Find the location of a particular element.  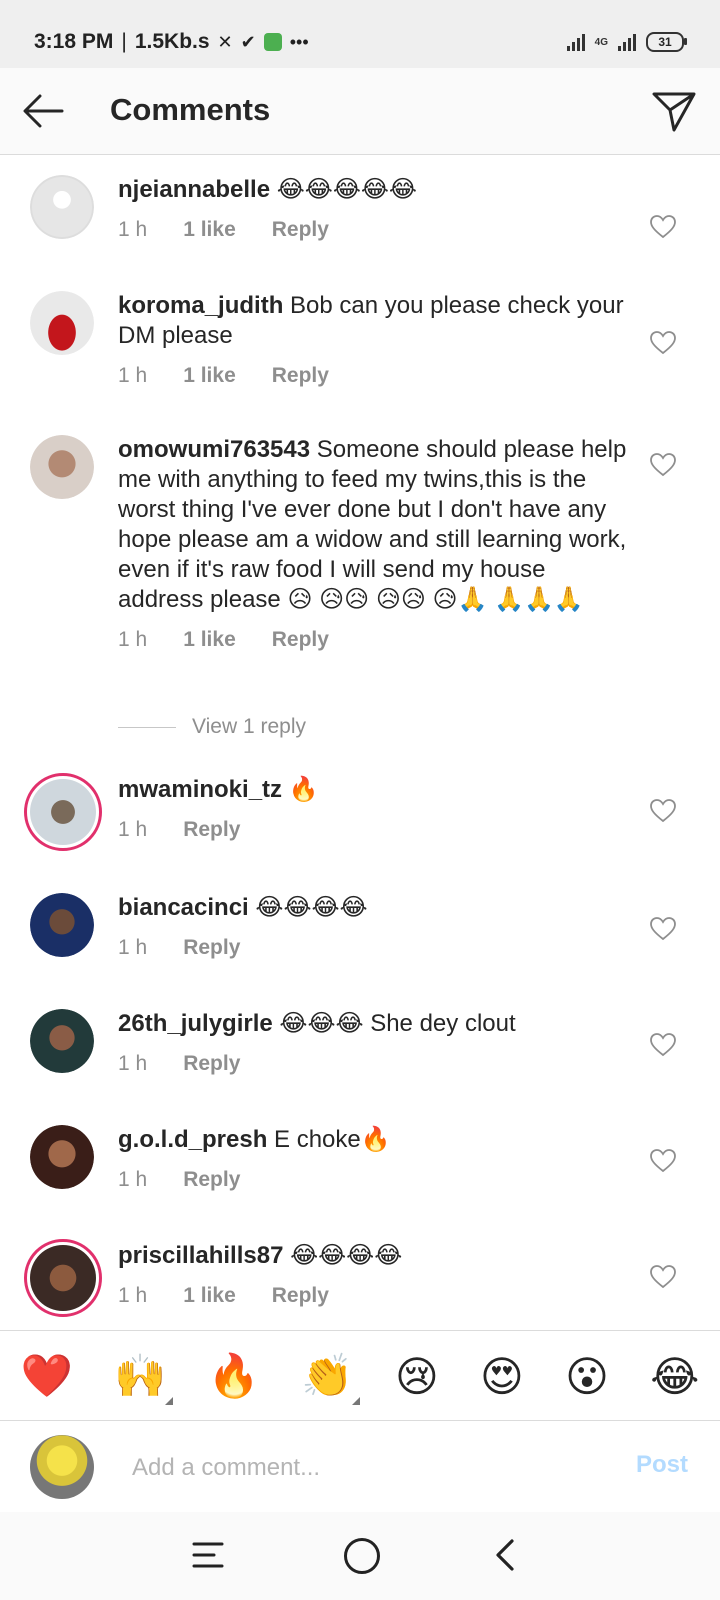

comment-text: 🔥 is located at coordinates (303, 789).